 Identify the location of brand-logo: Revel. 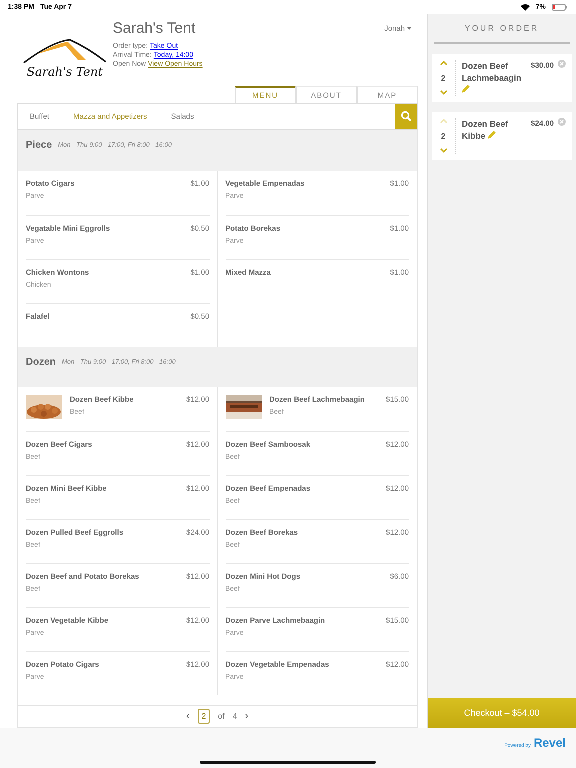
(550, 743).